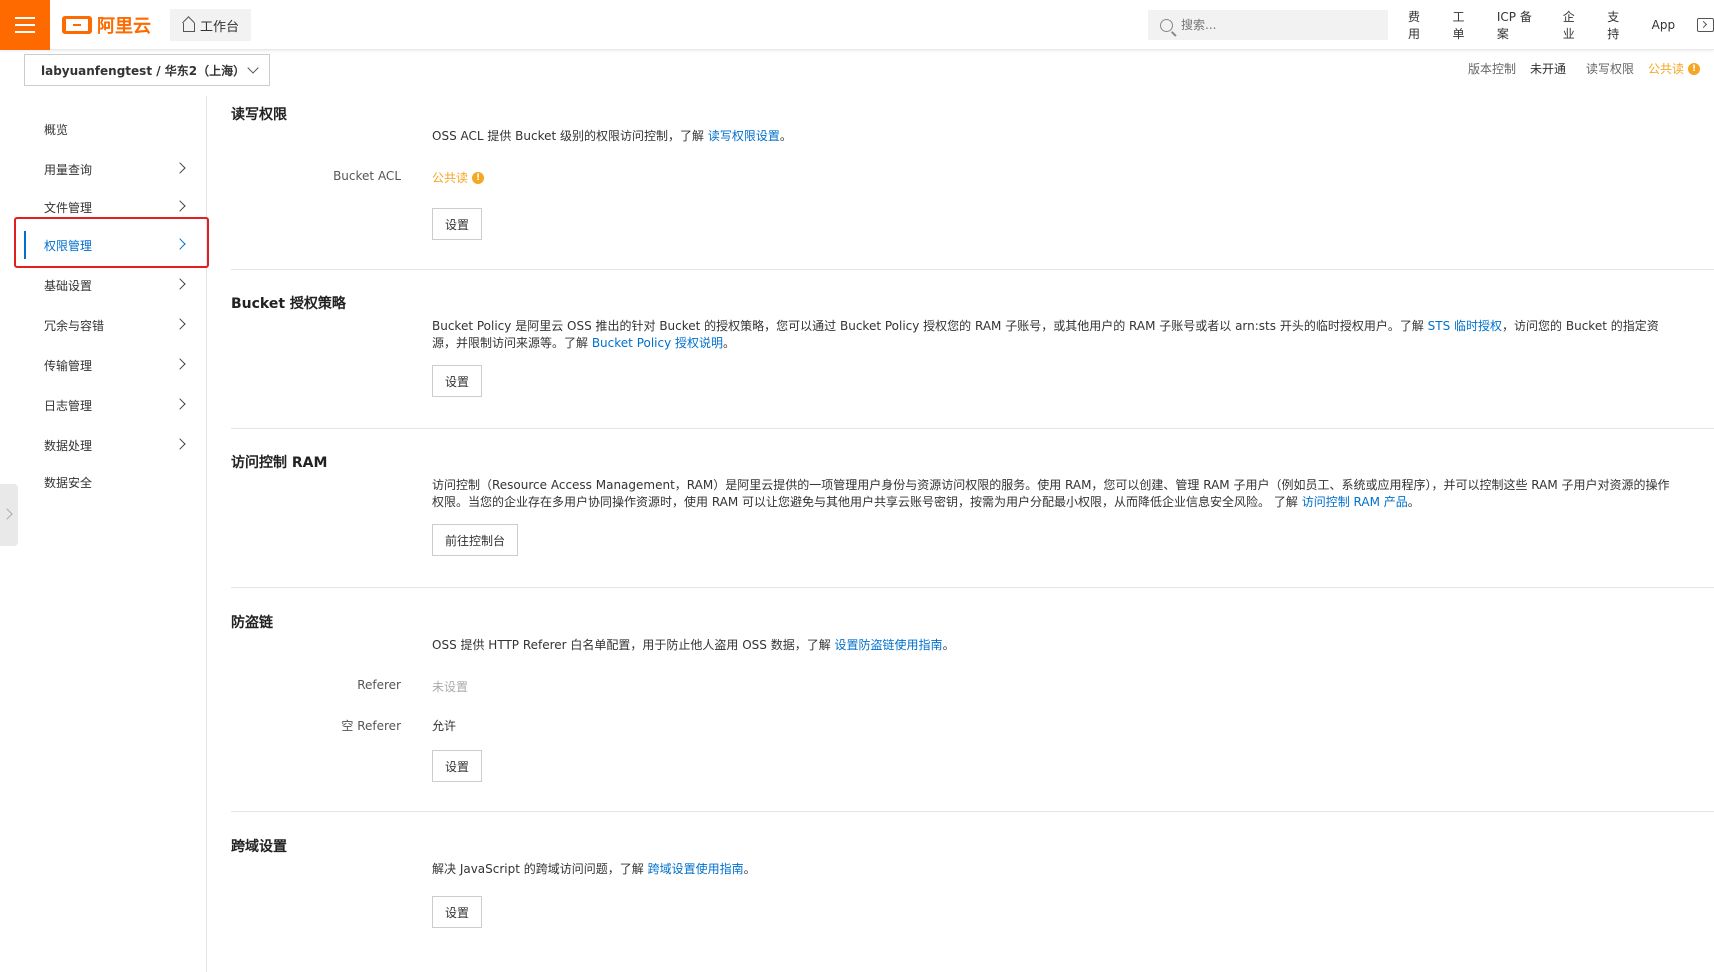 The image size is (1714, 972). Describe the element at coordinates (114, 245) in the screenshot. I see `sidebar-item-permissions: 权限管理` at that location.